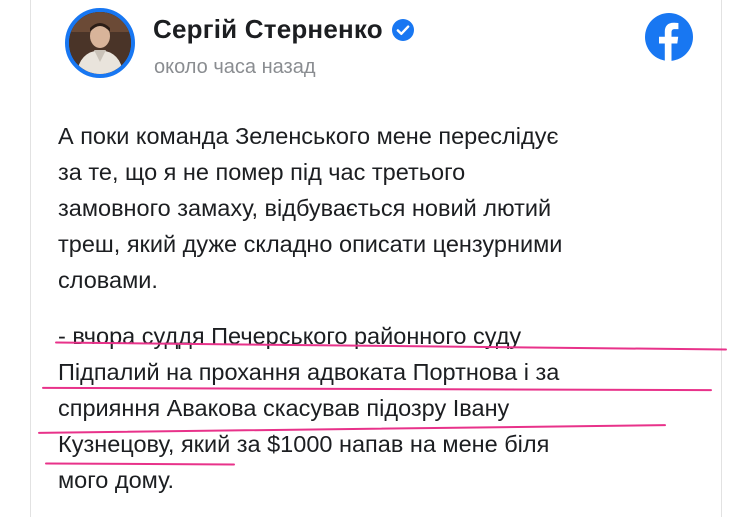  What do you see at coordinates (284, 408) in the screenshot?
I see `text-line: сприяння Авакова скасував підозру Івану` at bounding box center [284, 408].